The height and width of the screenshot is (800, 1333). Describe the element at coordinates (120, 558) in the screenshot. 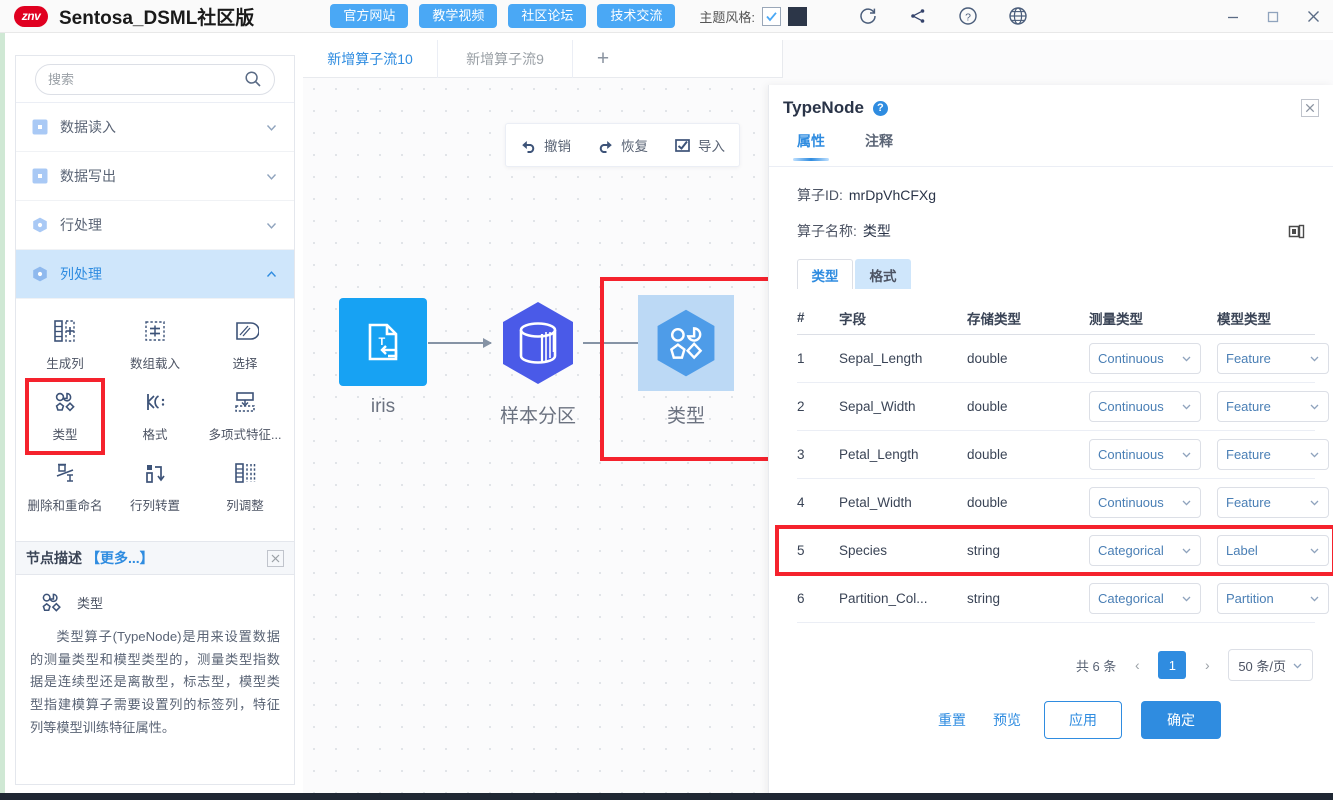

I see `node-description-more-link: 【更多...】` at that location.